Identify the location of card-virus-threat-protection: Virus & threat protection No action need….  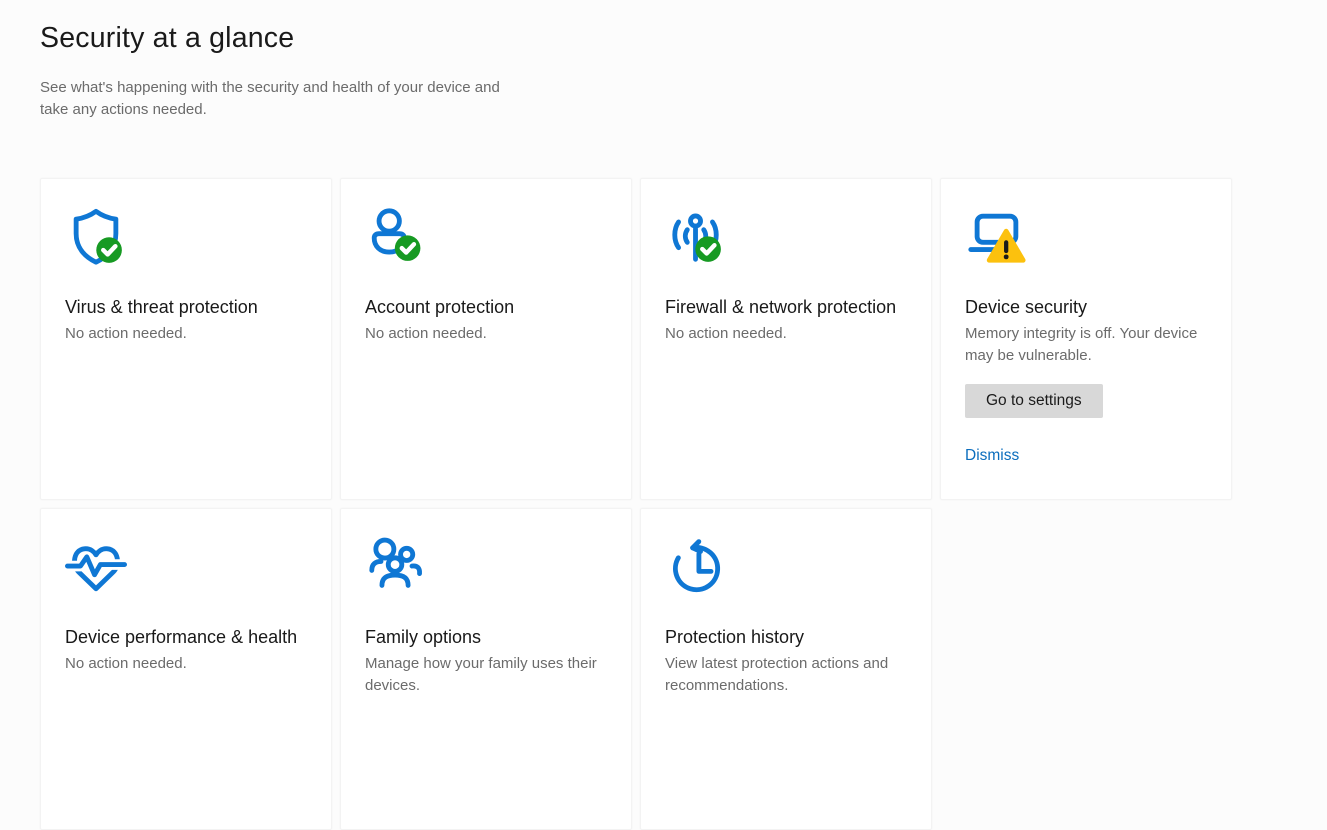
(186, 339).